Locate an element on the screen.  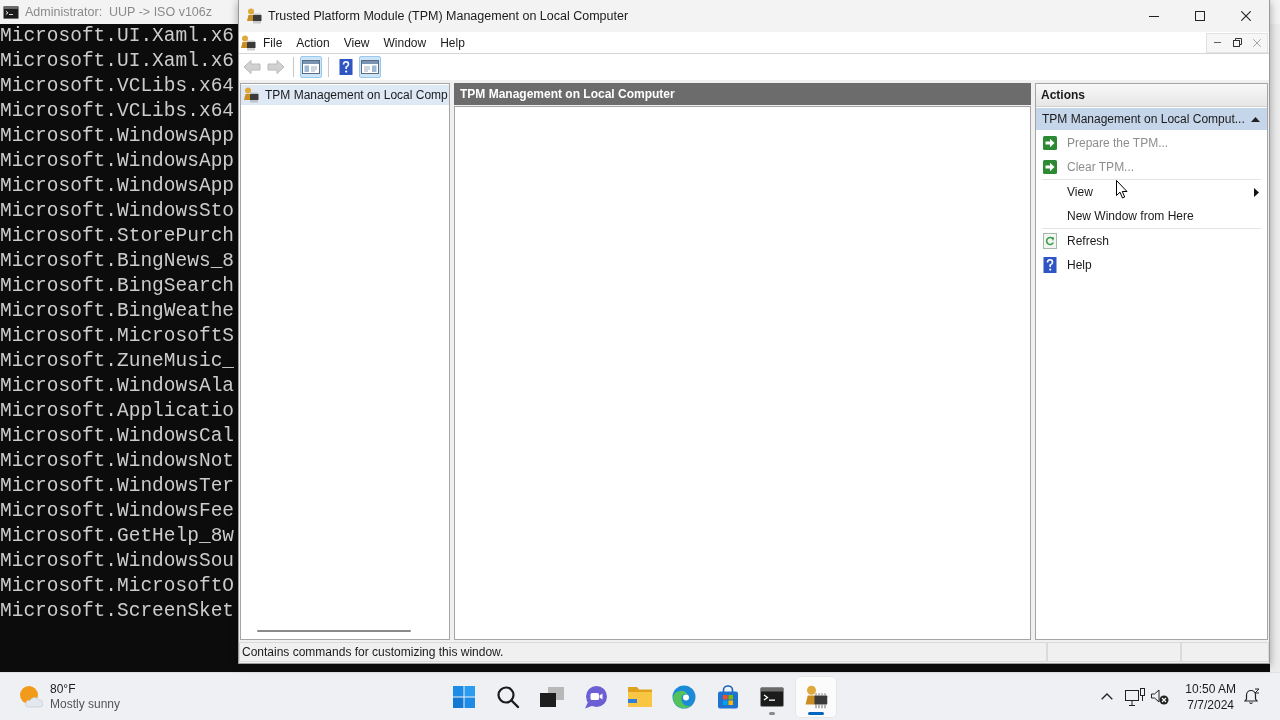
console-line: Microsoft.MicrosoftS is located at coordinates (117, 336).